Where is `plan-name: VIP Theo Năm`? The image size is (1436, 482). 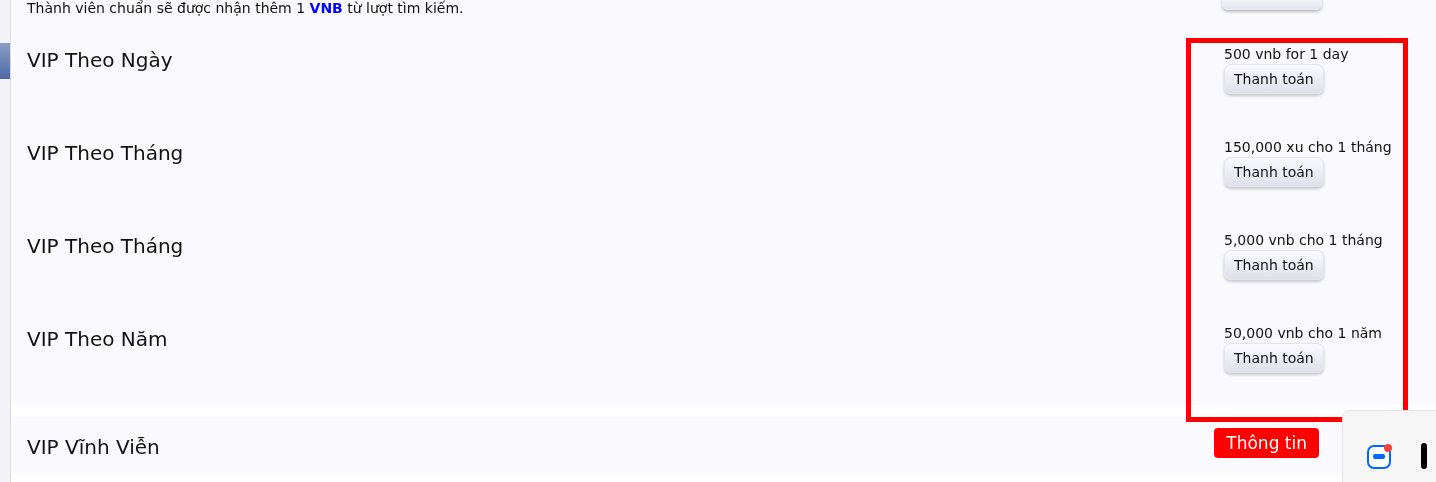
plan-name: VIP Theo Năm is located at coordinates (97, 340).